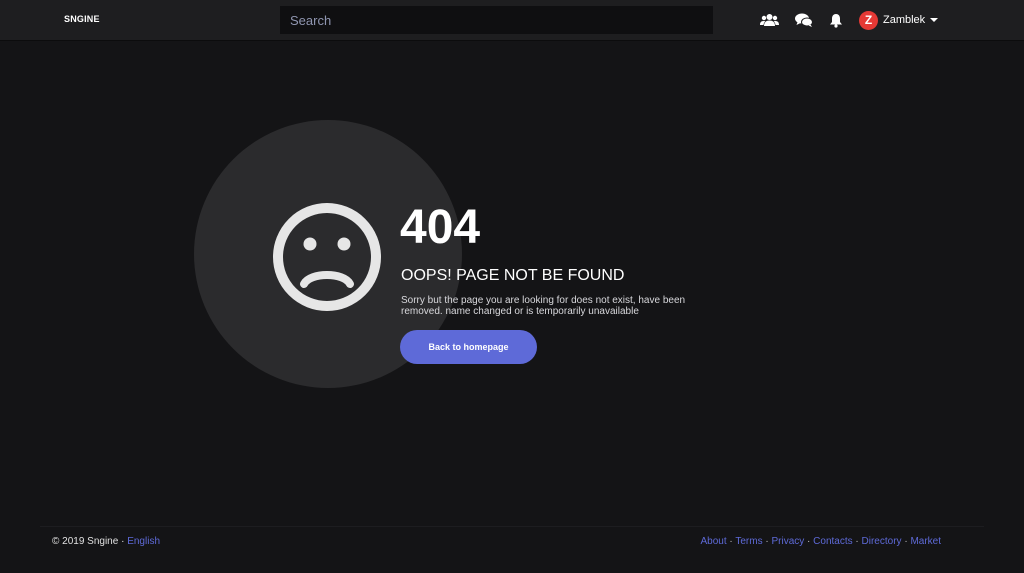 The width and height of the screenshot is (1024, 573). Describe the element at coordinates (748, 541) in the screenshot. I see `footer-link-terms: Terms` at that location.